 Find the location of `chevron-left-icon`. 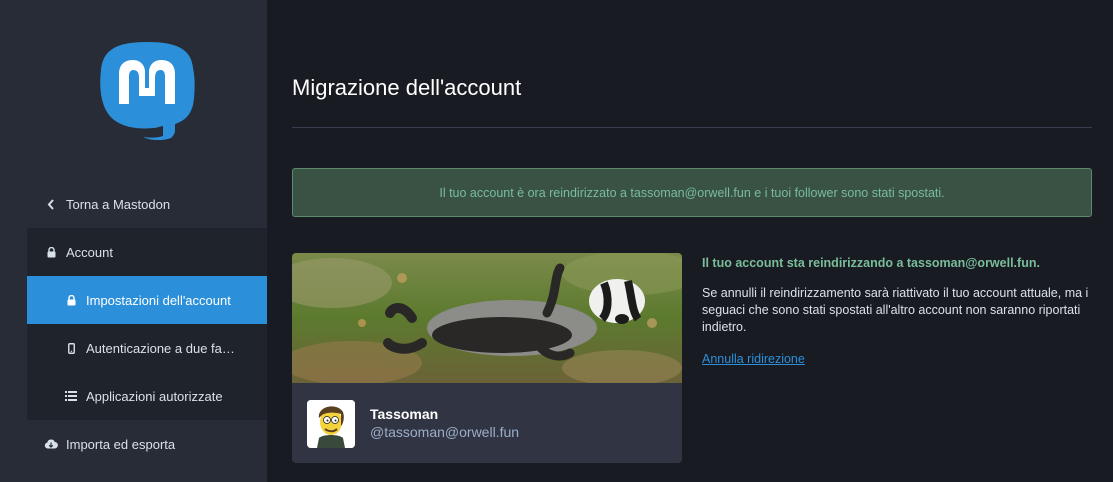

chevron-left-icon is located at coordinates (51, 204).